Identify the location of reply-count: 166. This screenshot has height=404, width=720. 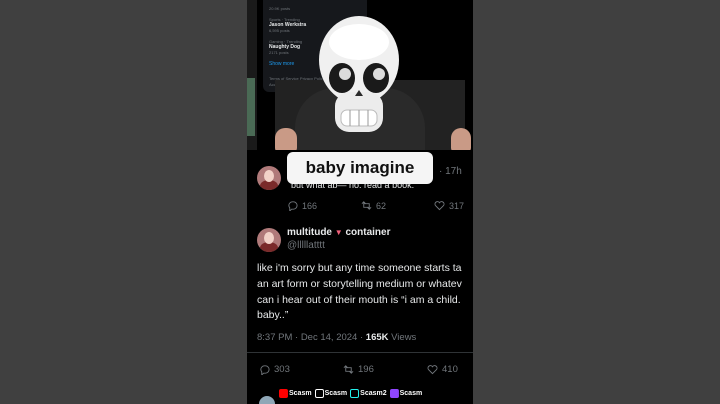
(310, 205).